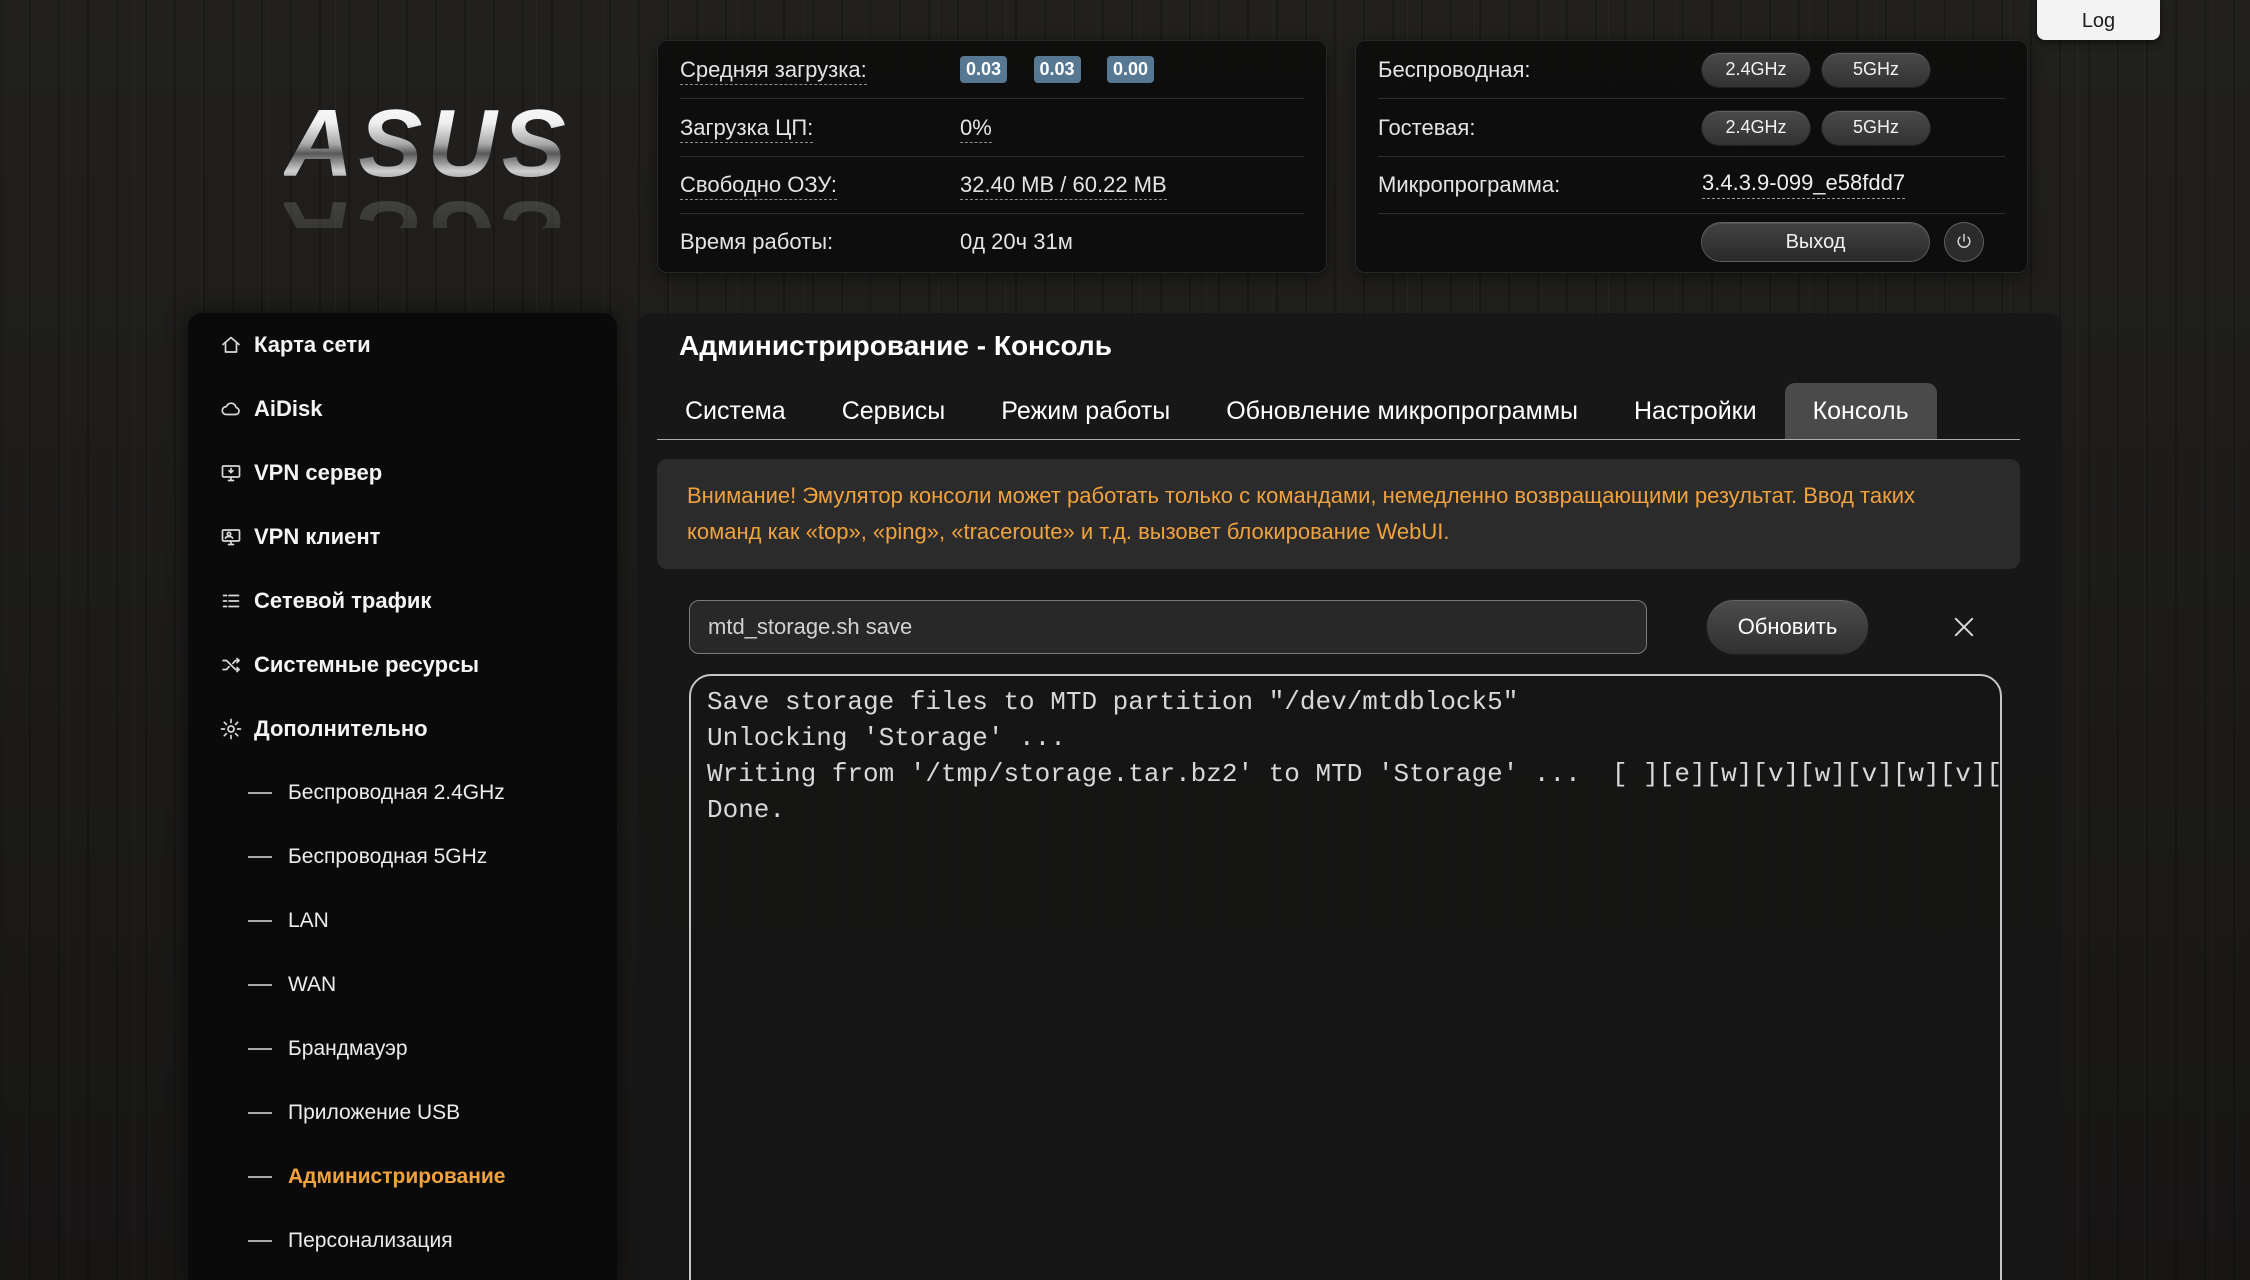  Describe the element at coordinates (1454, 69) in the screenshot. I see `wireless-label: Беспроводная:` at that location.